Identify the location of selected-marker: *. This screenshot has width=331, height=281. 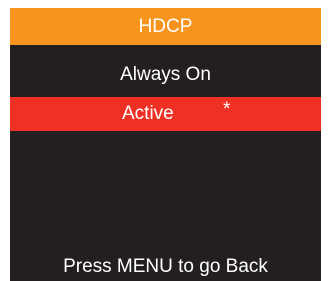
(227, 109).